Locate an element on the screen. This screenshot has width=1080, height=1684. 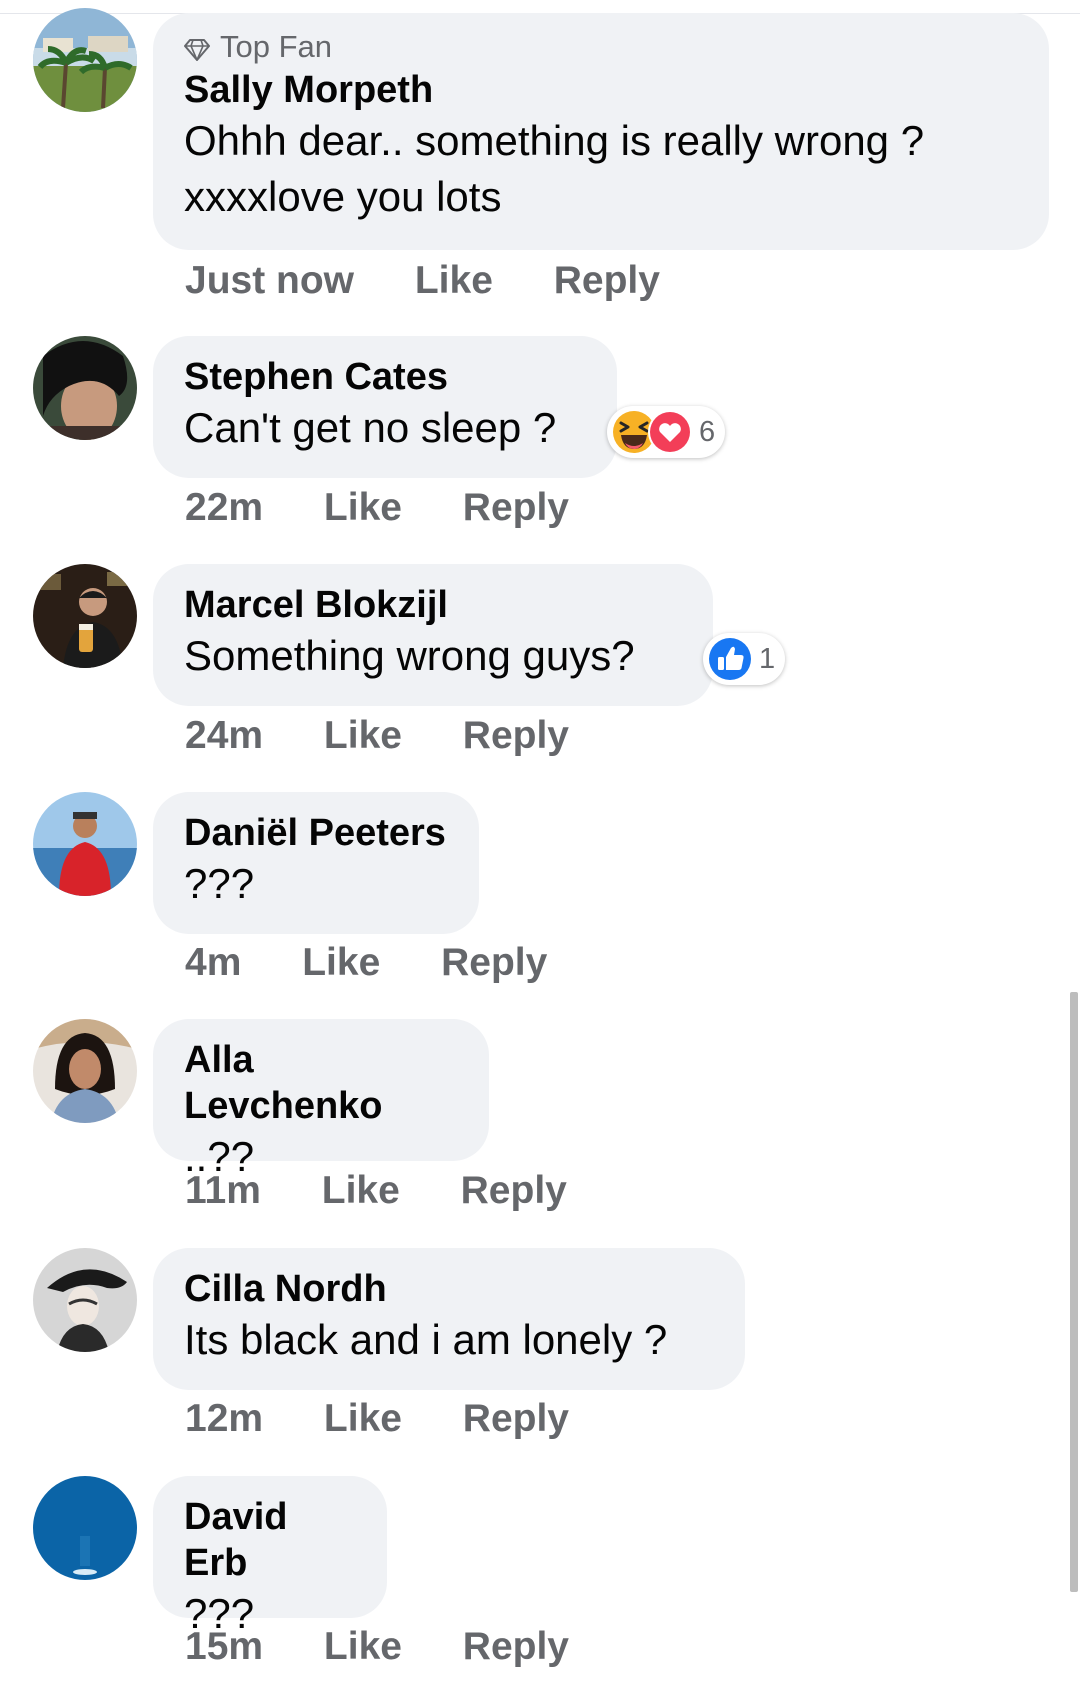
timestamp: 4m is located at coordinates (213, 963).